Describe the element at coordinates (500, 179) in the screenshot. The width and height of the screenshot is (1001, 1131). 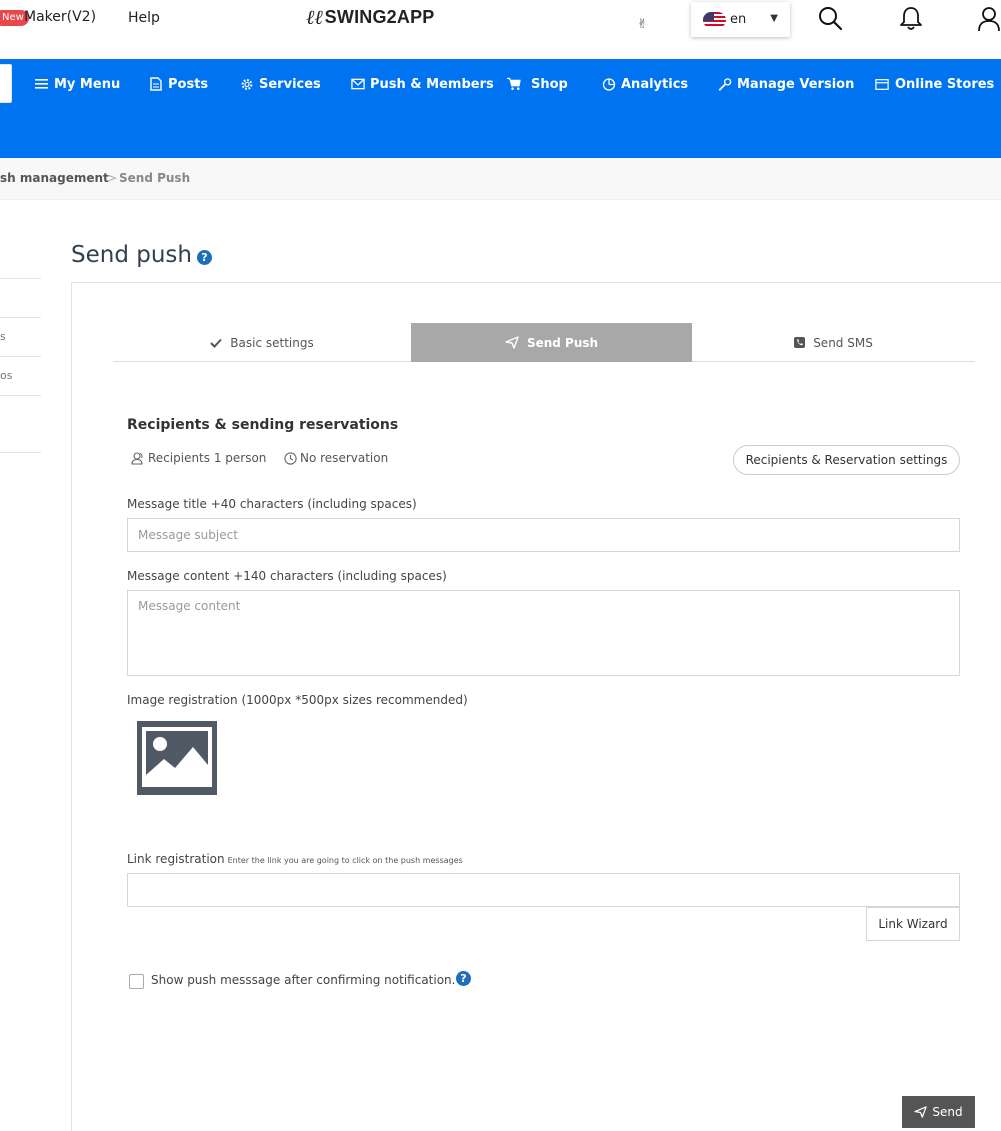
I see `breadcrumb: sh management > Send Push` at that location.